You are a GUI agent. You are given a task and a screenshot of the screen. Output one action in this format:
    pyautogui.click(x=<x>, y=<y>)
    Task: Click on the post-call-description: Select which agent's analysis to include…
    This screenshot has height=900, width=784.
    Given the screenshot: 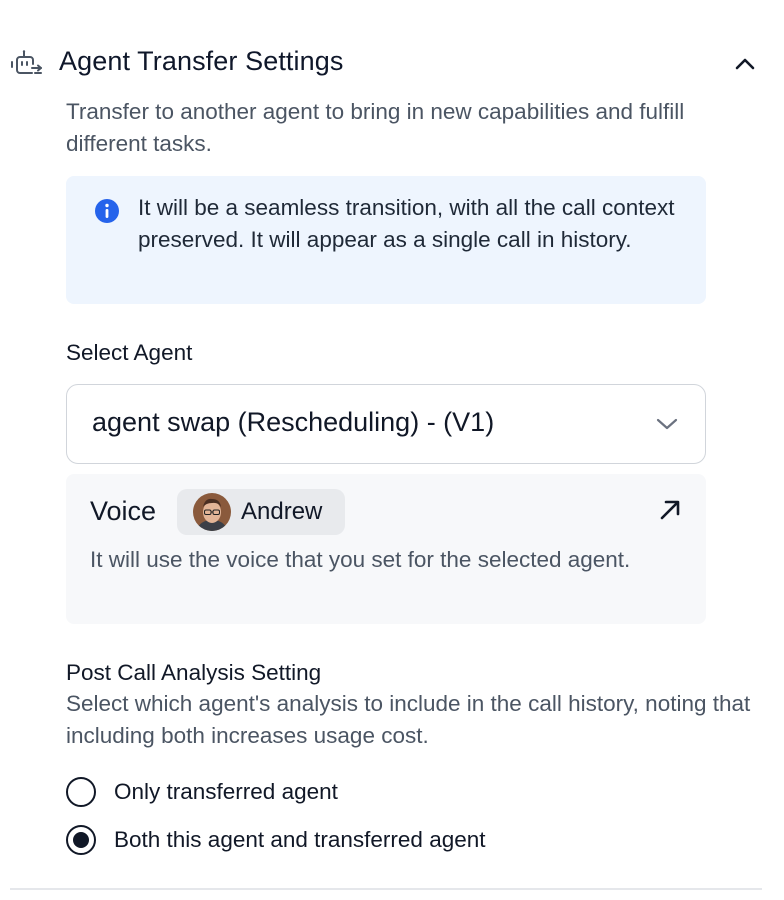 What is the action you would take?
    pyautogui.click(x=408, y=719)
    